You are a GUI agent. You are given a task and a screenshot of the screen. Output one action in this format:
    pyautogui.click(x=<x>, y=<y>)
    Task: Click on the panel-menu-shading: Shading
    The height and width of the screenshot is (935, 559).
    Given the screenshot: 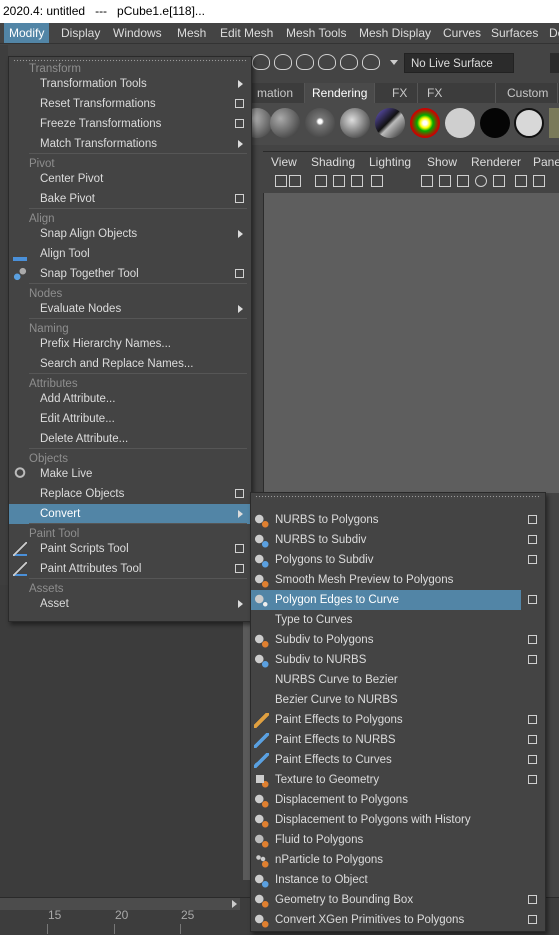 What is the action you would take?
    pyautogui.click(x=333, y=162)
    